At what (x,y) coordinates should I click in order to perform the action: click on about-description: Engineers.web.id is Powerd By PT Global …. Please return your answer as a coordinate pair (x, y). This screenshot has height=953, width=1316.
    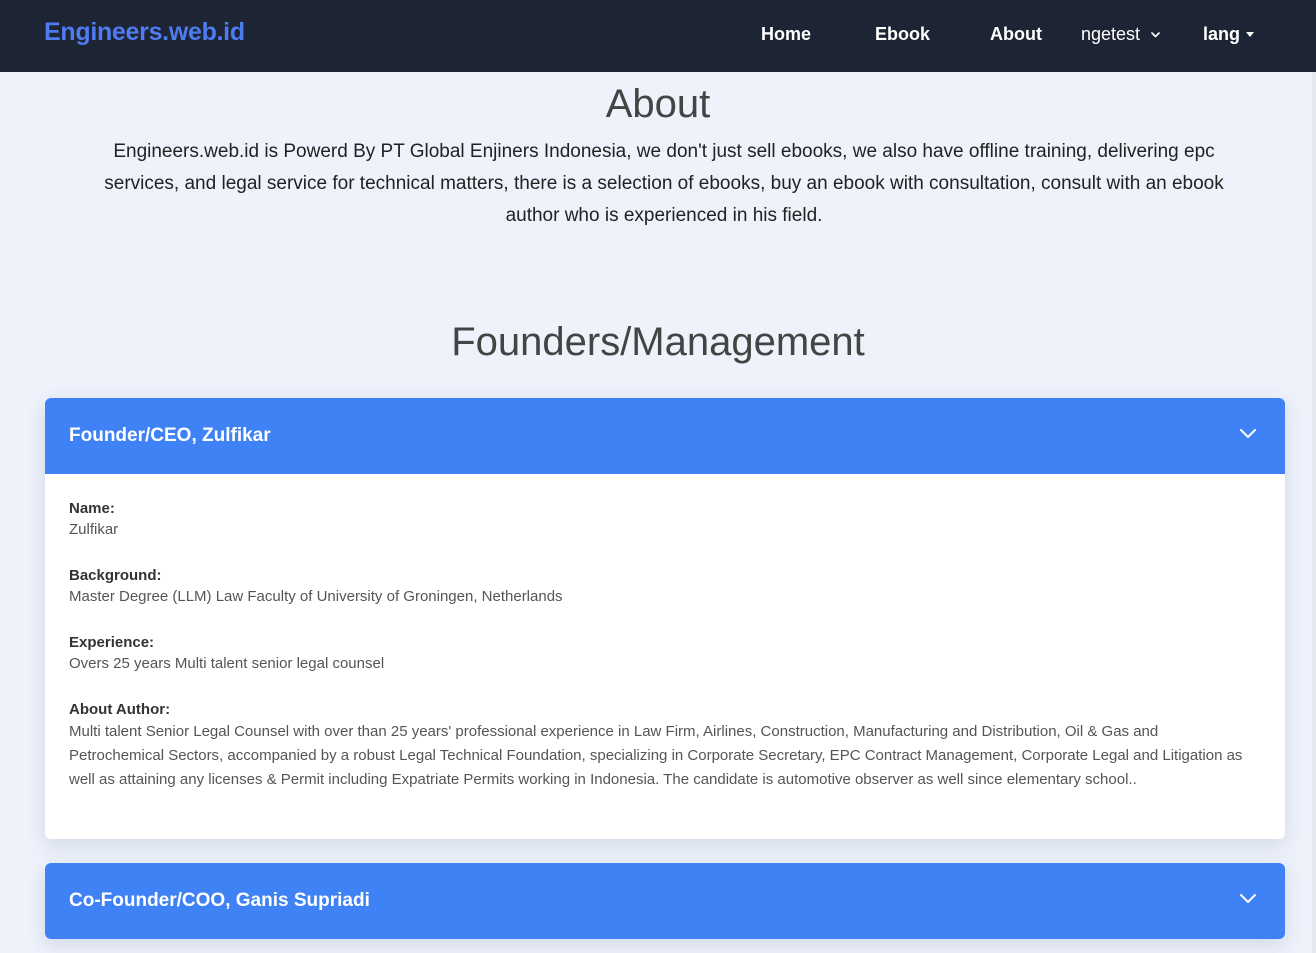
    Looking at the image, I should click on (664, 183).